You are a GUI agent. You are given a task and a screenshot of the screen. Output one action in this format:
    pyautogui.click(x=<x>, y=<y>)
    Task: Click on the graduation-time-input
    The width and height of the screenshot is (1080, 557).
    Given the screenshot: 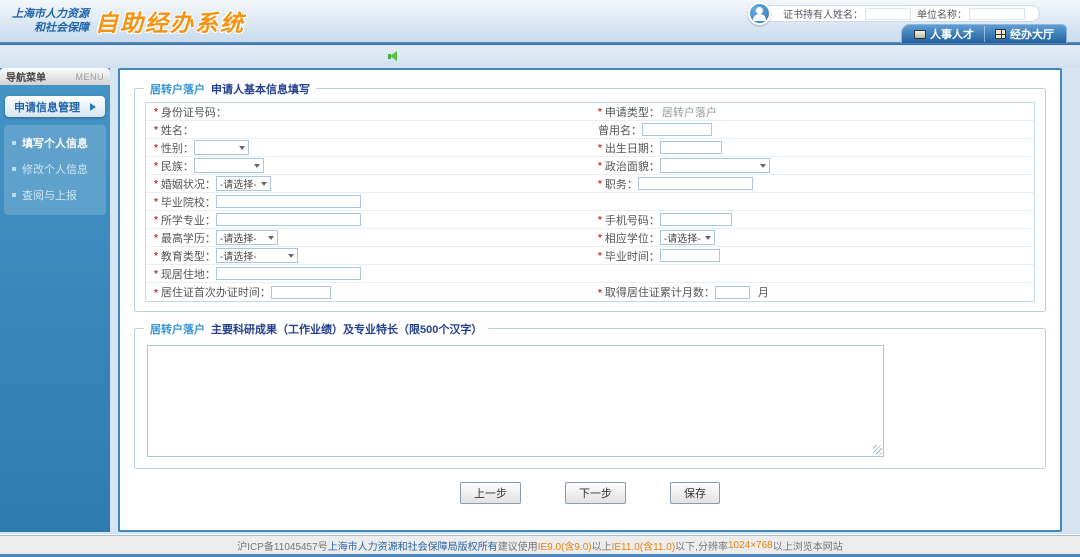 What is the action you would take?
    pyautogui.click(x=689, y=255)
    